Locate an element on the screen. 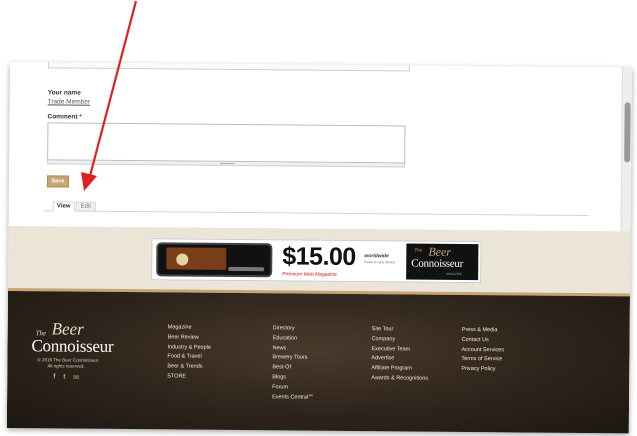  ad-logo: The Beer Connoisseur MAGAZINE is located at coordinates (442, 262).